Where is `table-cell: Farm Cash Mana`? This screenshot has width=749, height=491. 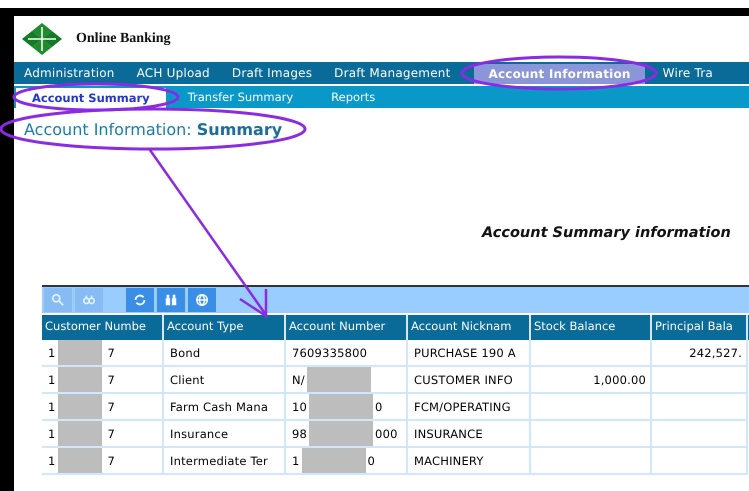 table-cell: Farm Cash Mana is located at coordinates (225, 407).